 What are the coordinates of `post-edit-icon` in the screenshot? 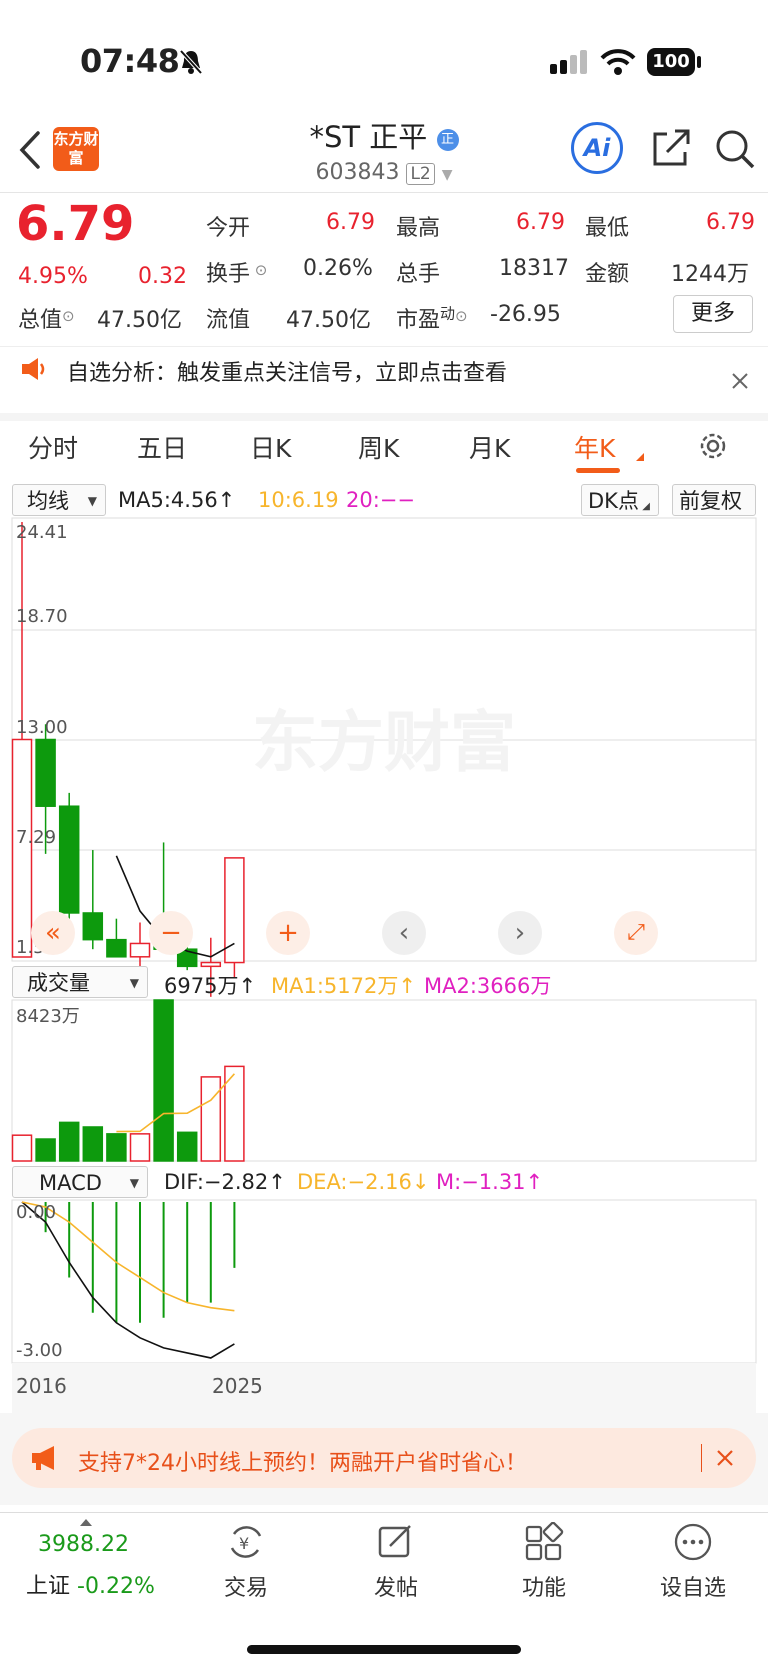 It's located at (396, 1542).